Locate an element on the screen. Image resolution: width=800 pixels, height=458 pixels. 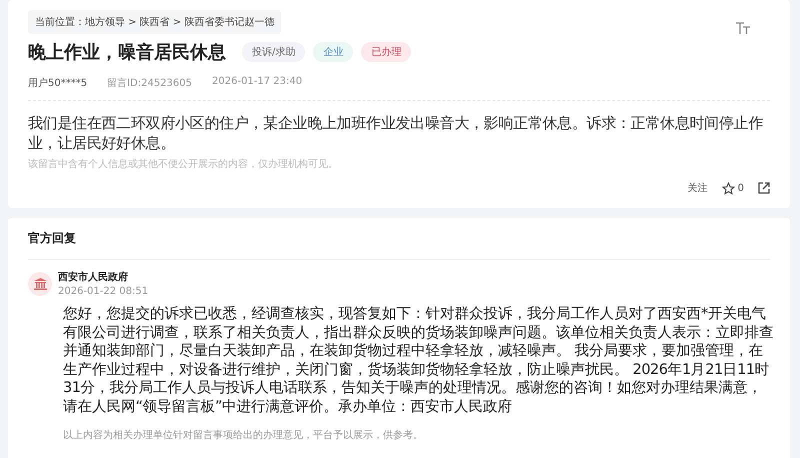
tag: 企业 is located at coordinates (333, 52).